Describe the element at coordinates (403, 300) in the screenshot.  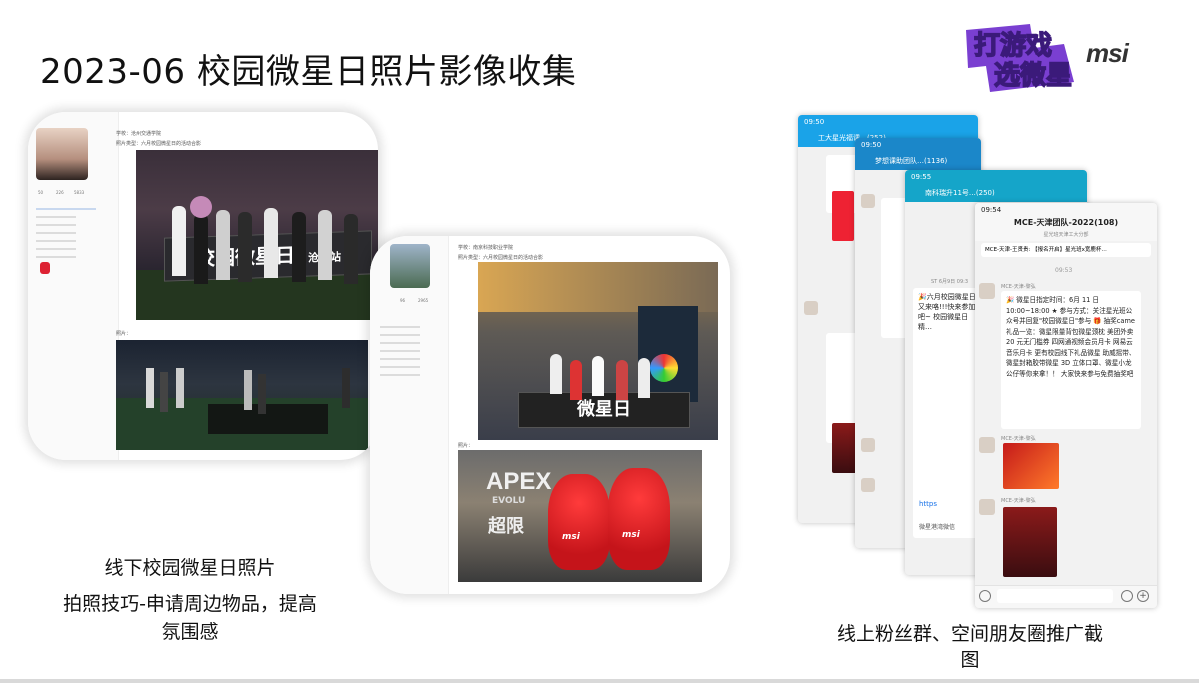
I see `profile-stat: 96` at that location.